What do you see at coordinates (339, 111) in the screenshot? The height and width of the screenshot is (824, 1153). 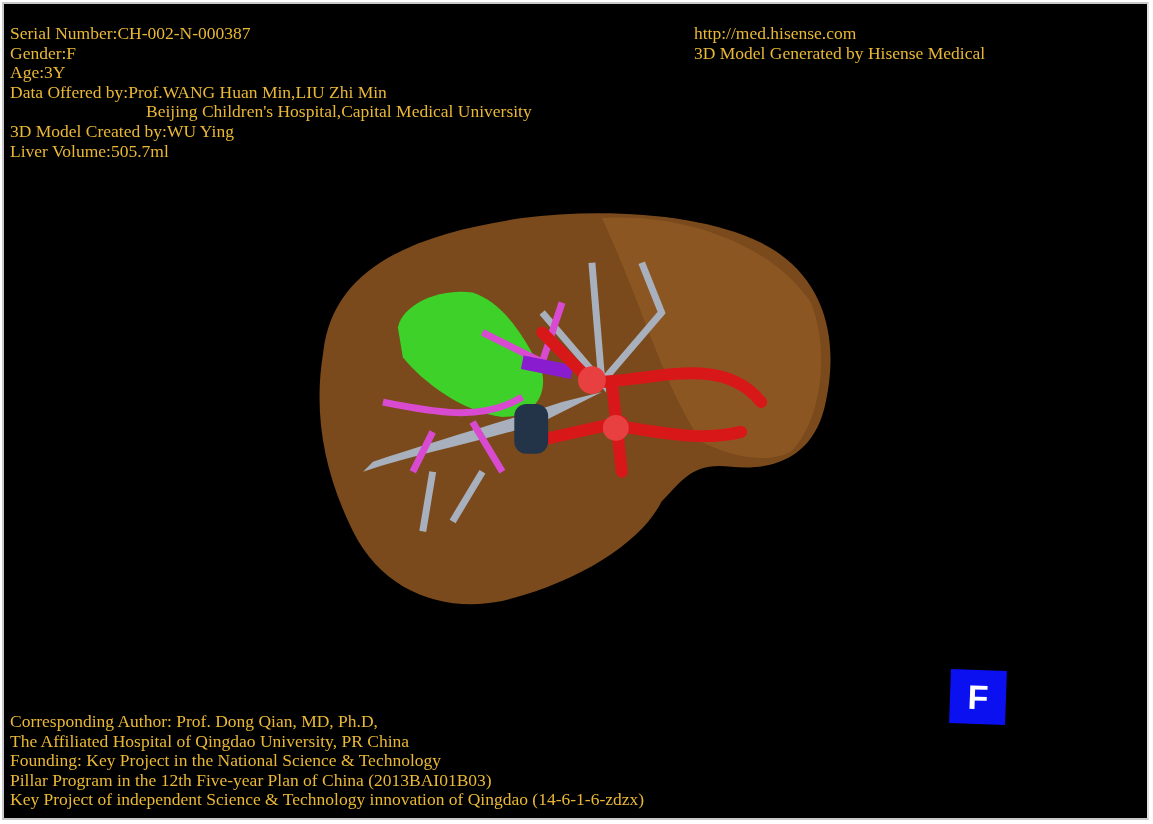 I see `info-text: Beijing Children's Hospital,Capital Medical University` at bounding box center [339, 111].